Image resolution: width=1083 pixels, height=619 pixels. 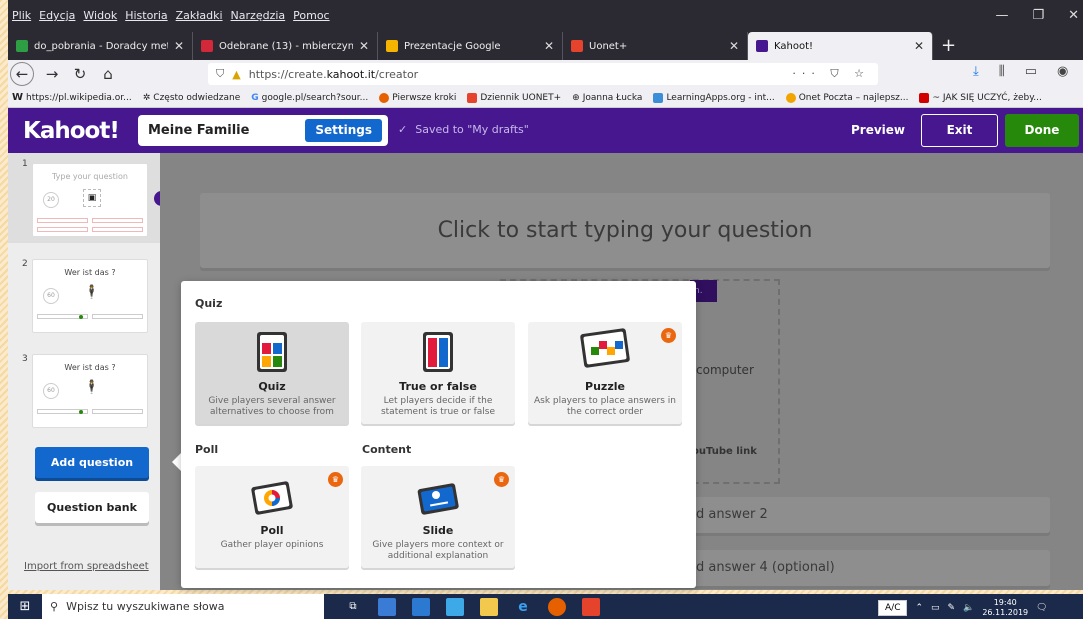 What do you see at coordinates (176, 462) in the screenshot?
I see `popup-pointer` at bounding box center [176, 462].